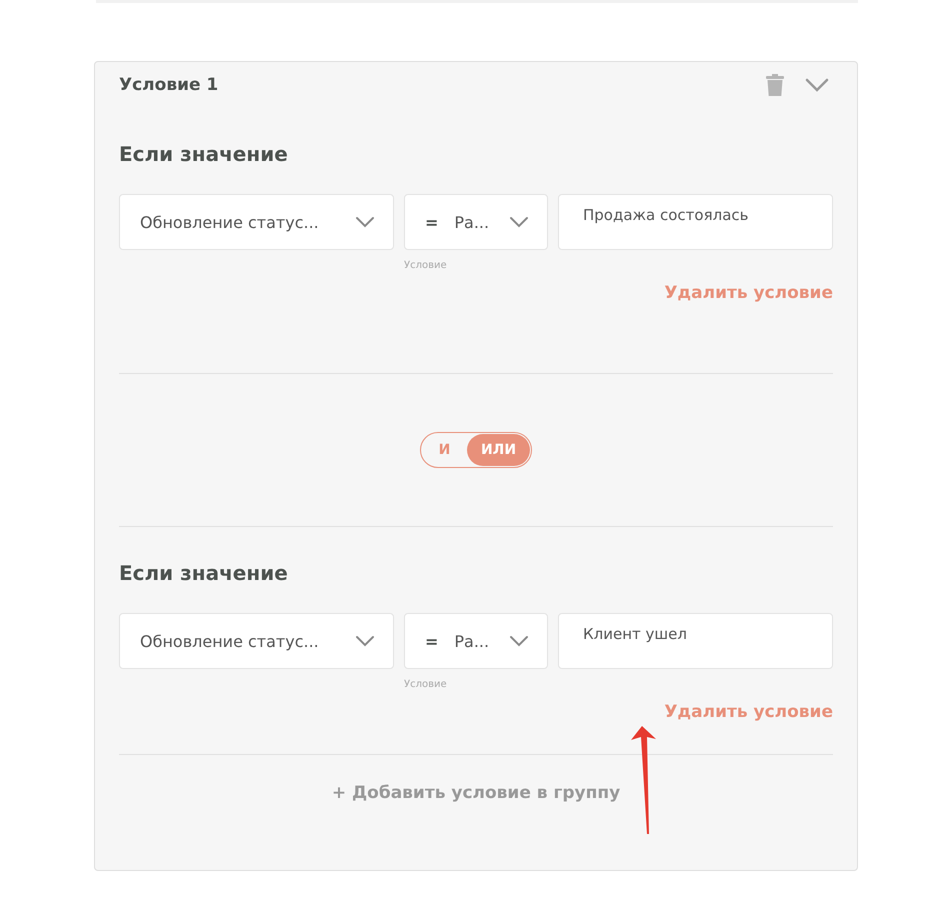 The width and height of the screenshot is (952, 901). Describe the element at coordinates (695, 222) in the screenshot. I see `value-input: Продажа состоялась` at that location.